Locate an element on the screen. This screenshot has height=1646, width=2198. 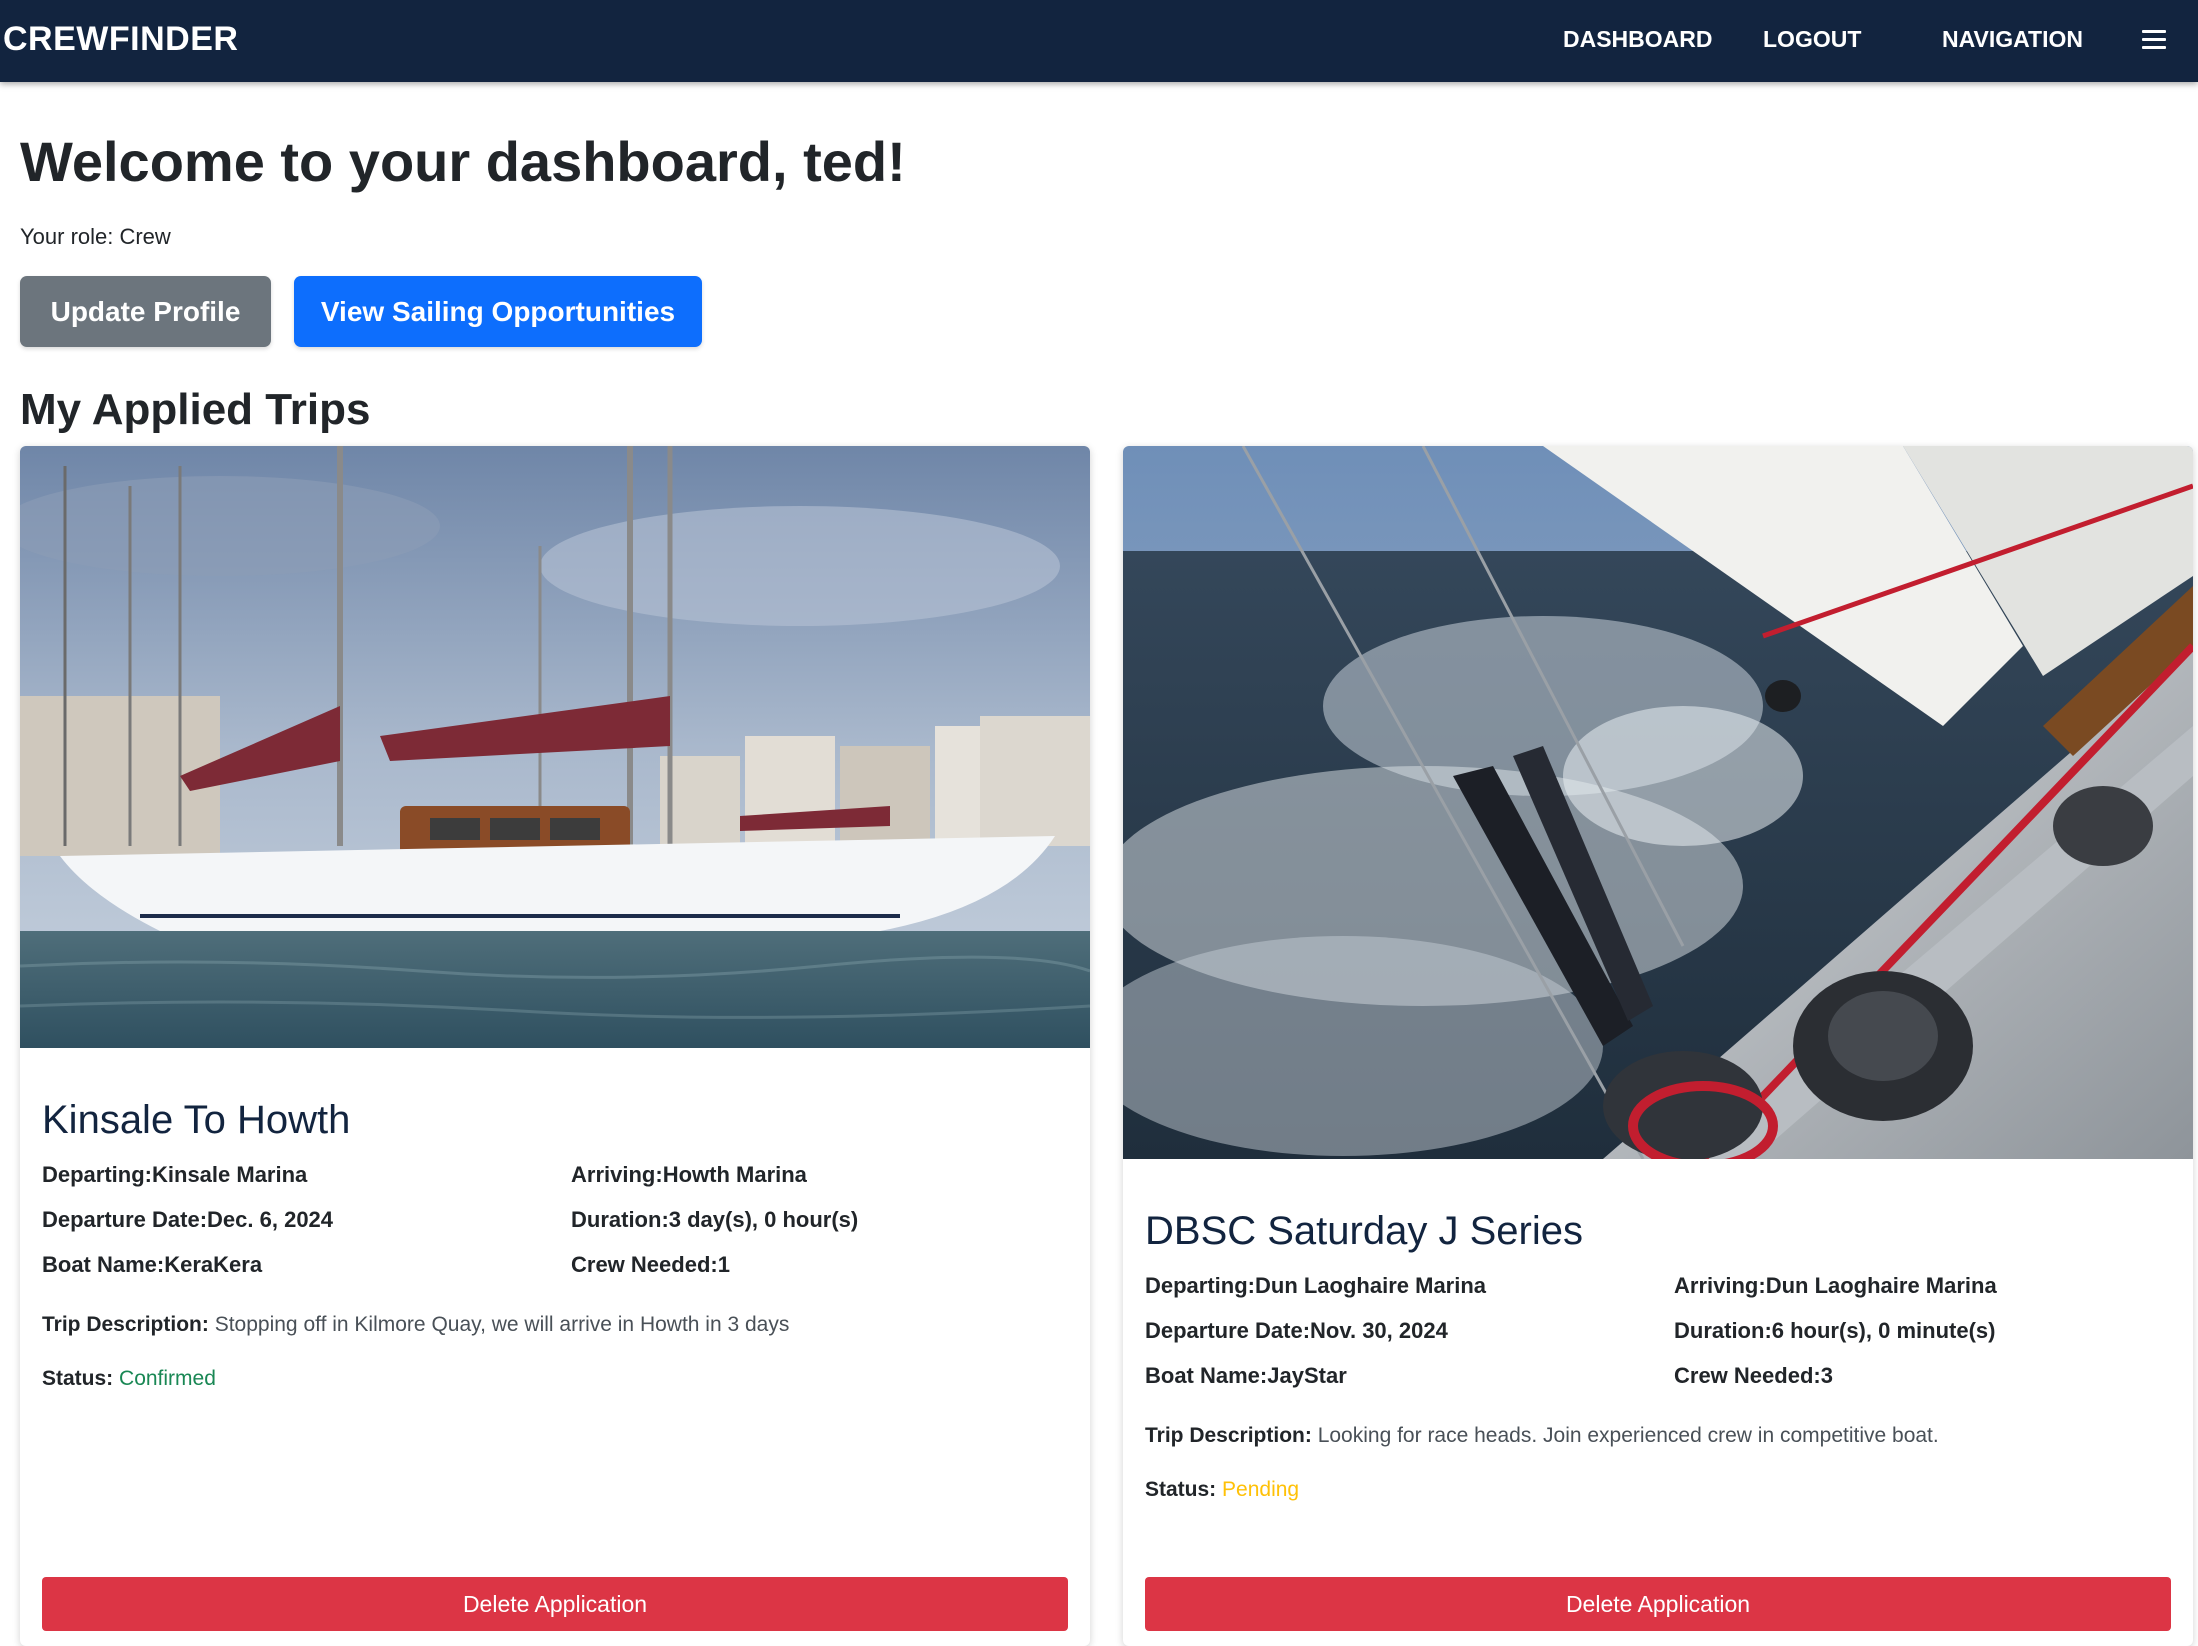
hamburger-icon is located at coordinates (2154, 40).